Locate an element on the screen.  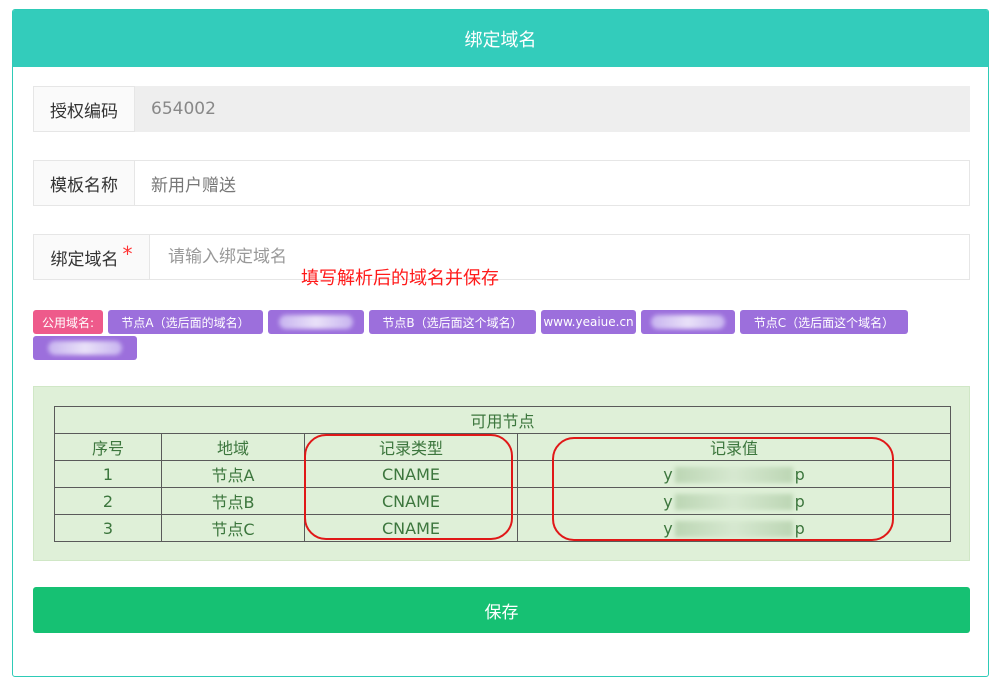
bind-domain-field is located at coordinates (560, 257).